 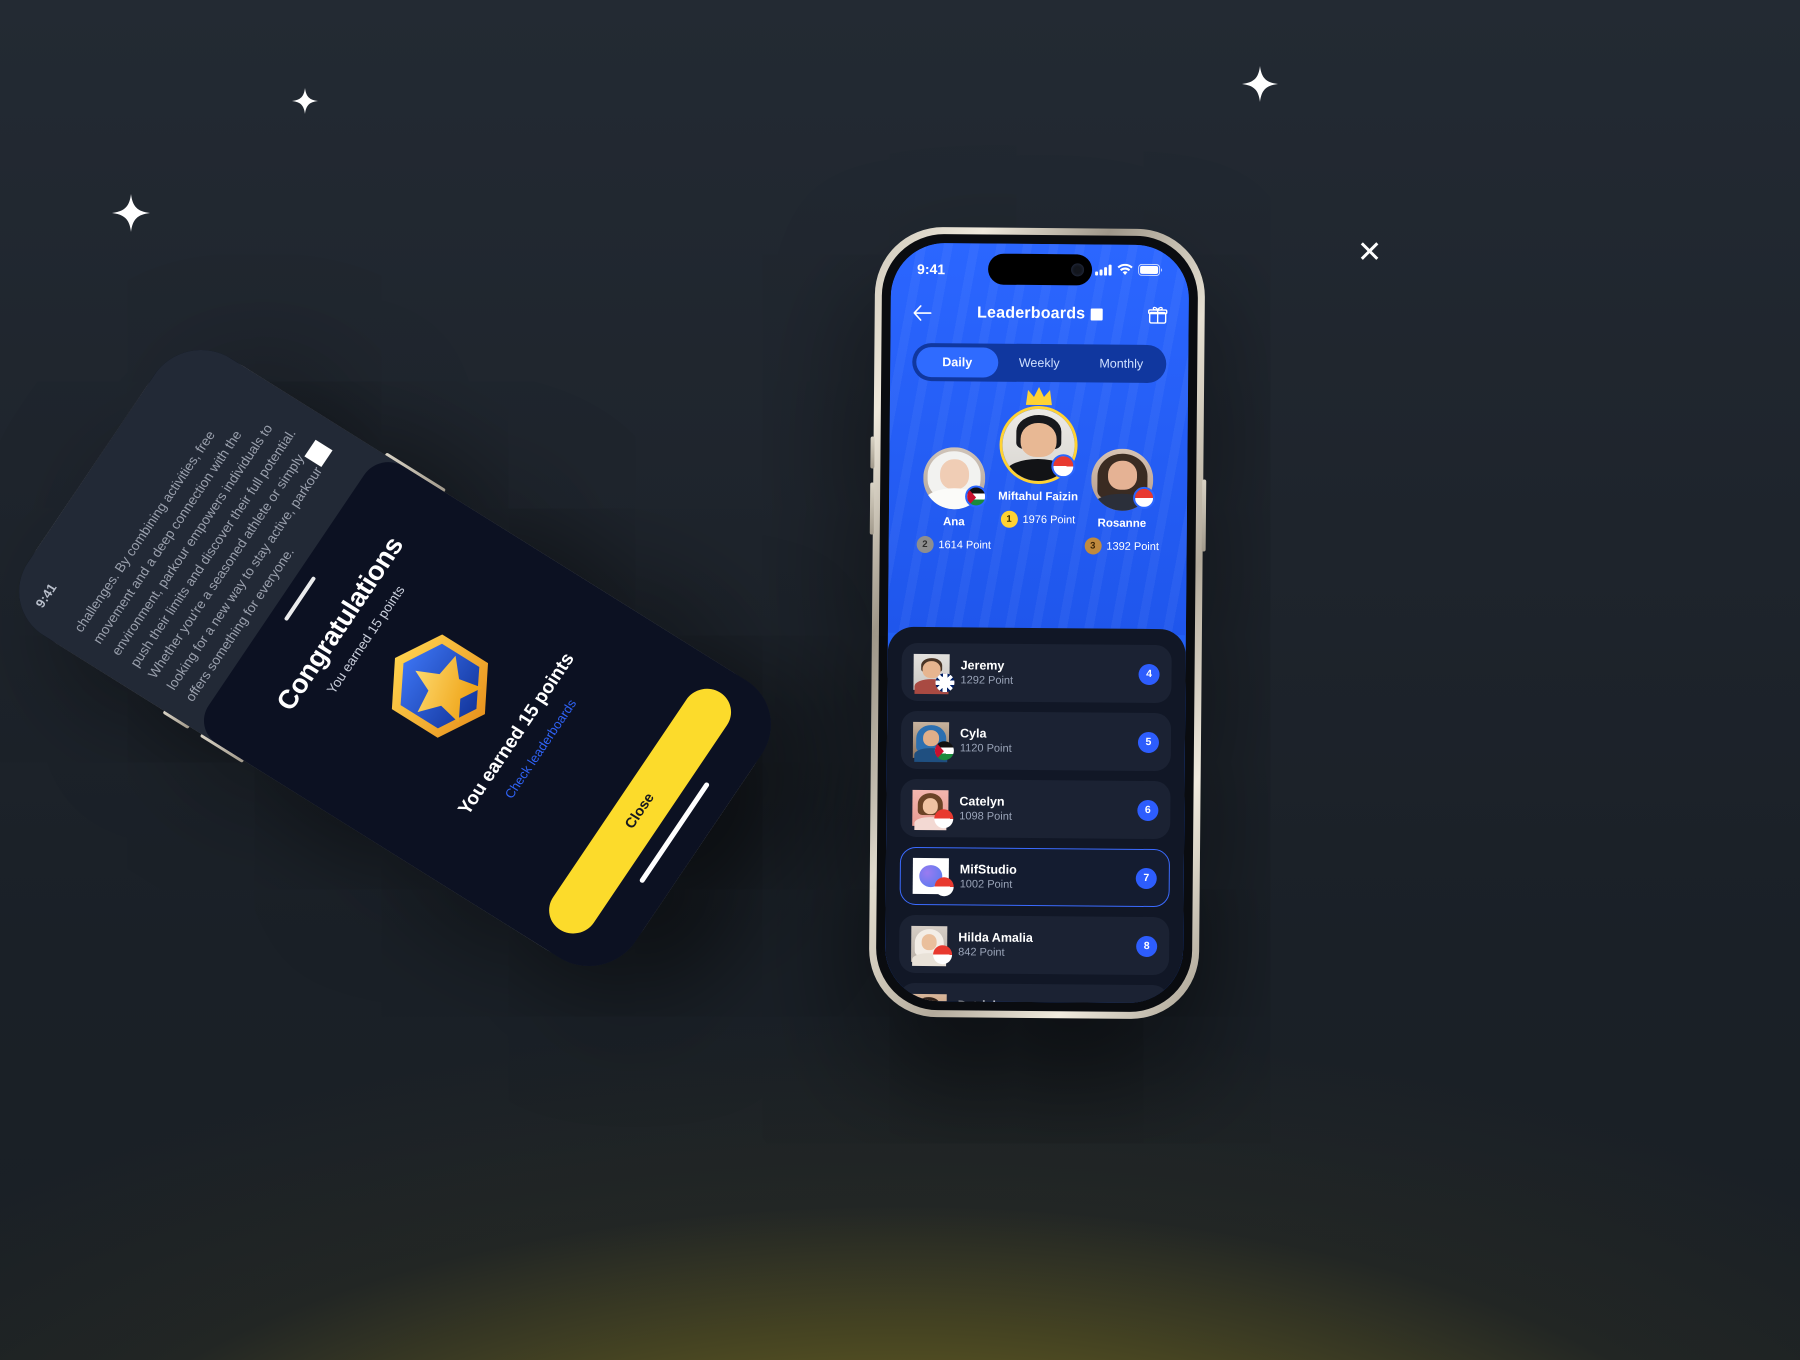 I want to click on row-points: 1002 Point, so click(x=986, y=884).